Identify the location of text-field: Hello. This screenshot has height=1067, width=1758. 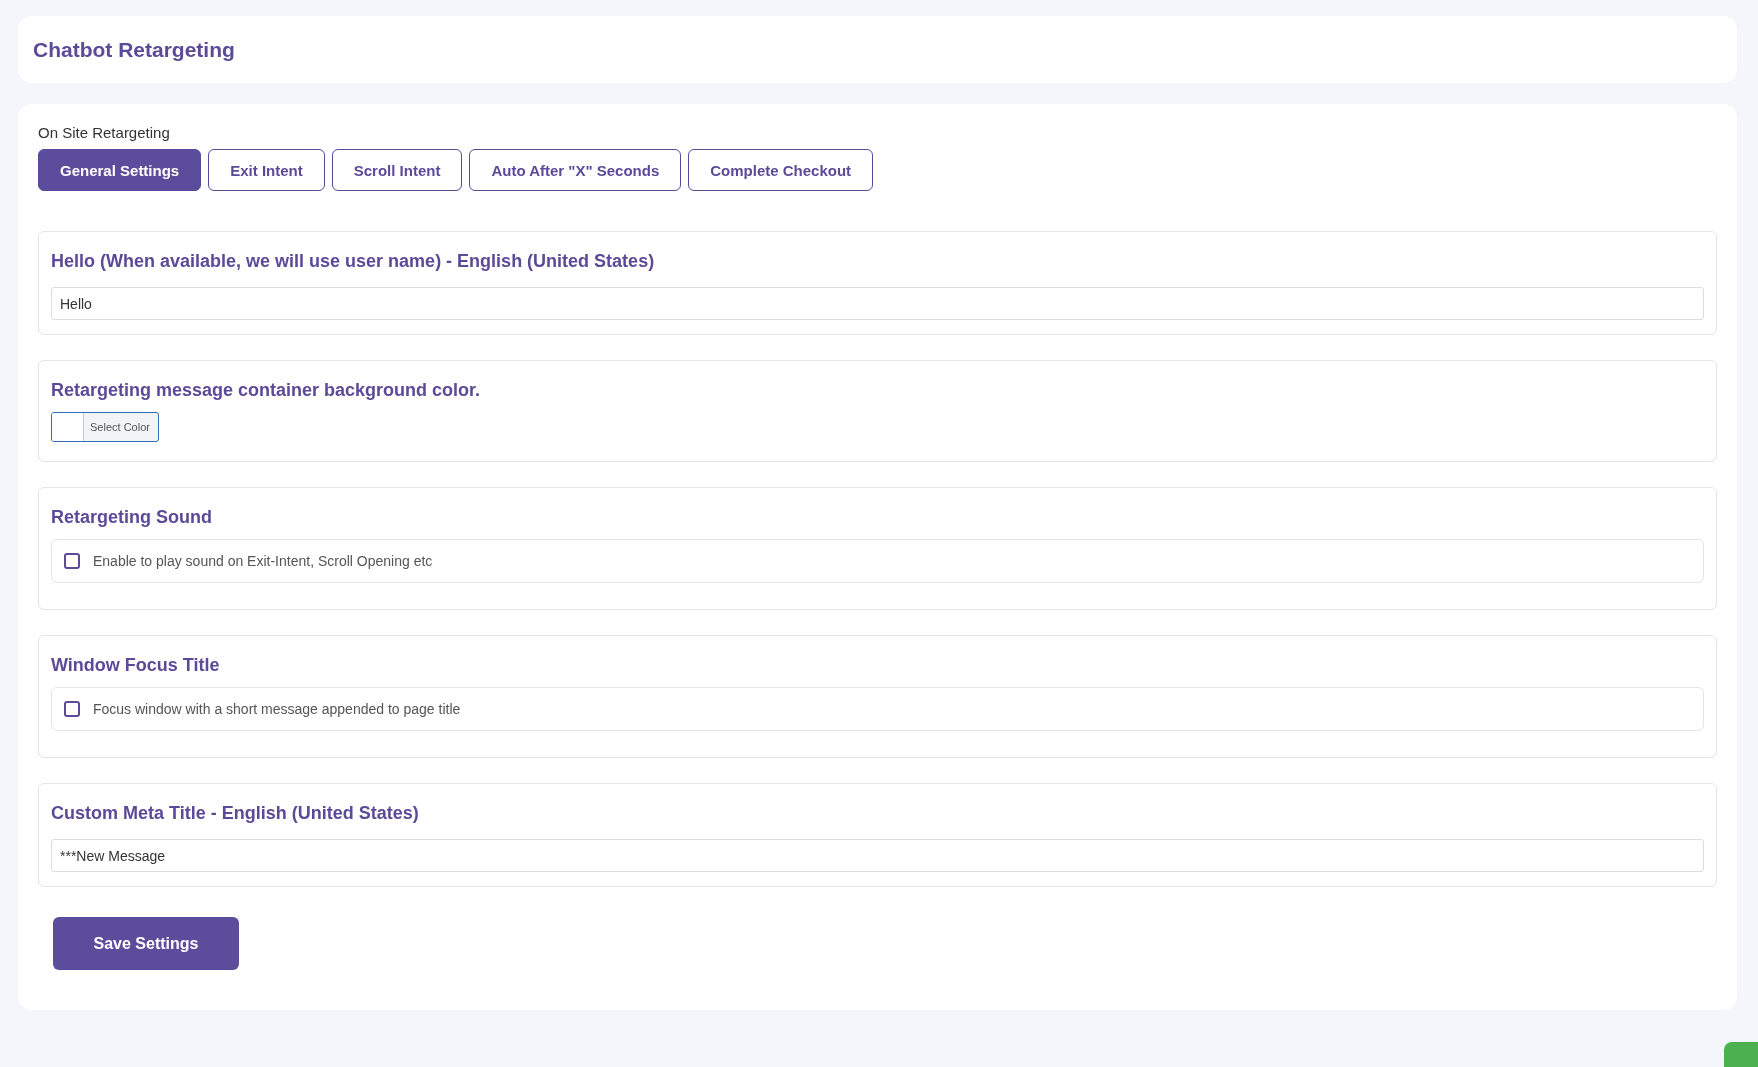
(877, 303).